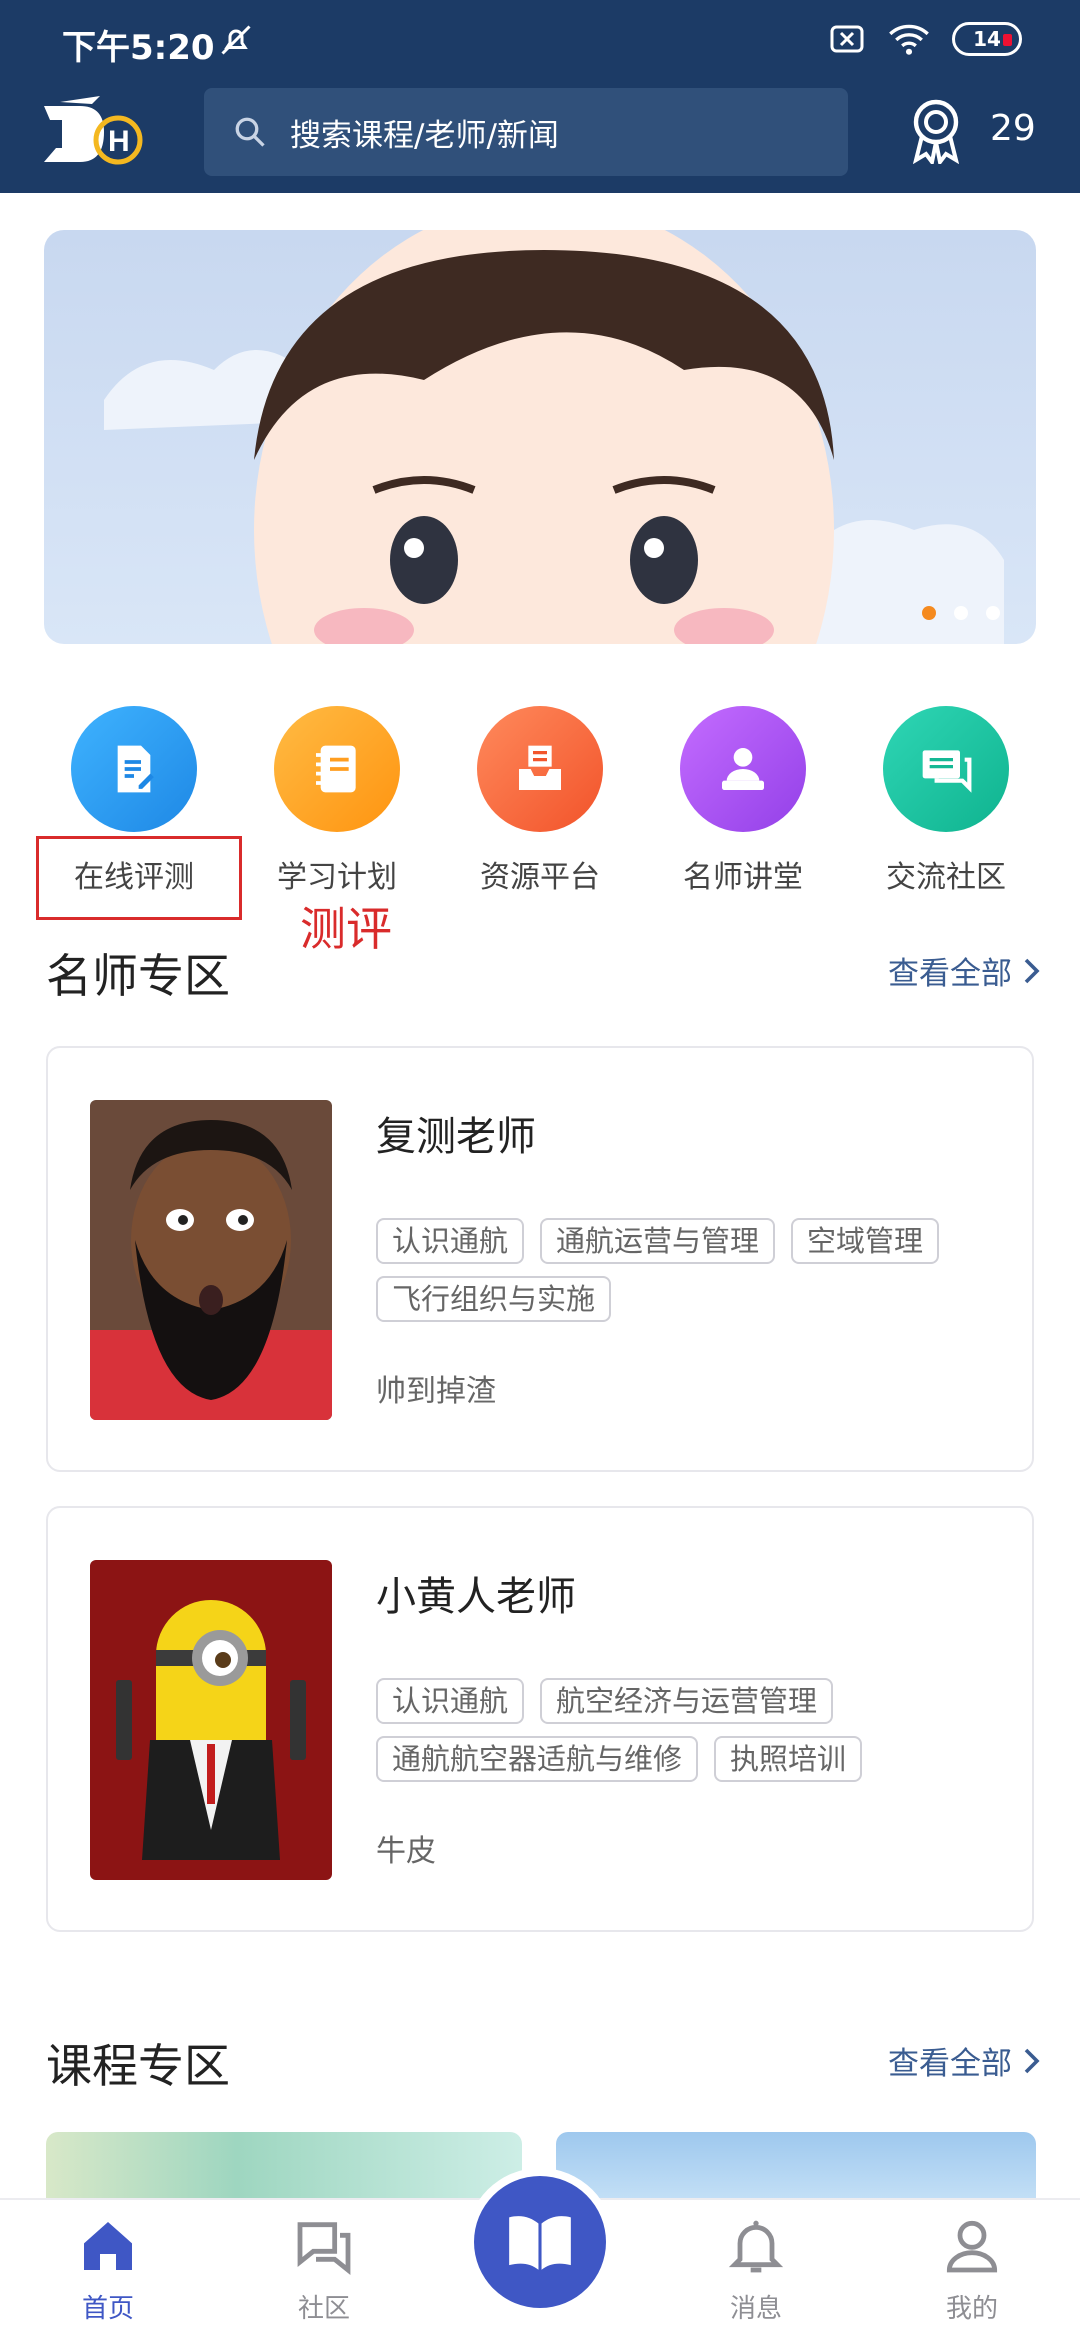 The image size is (1080, 2340). I want to click on status-bar: 下午5:20 14, so click(540, 42).